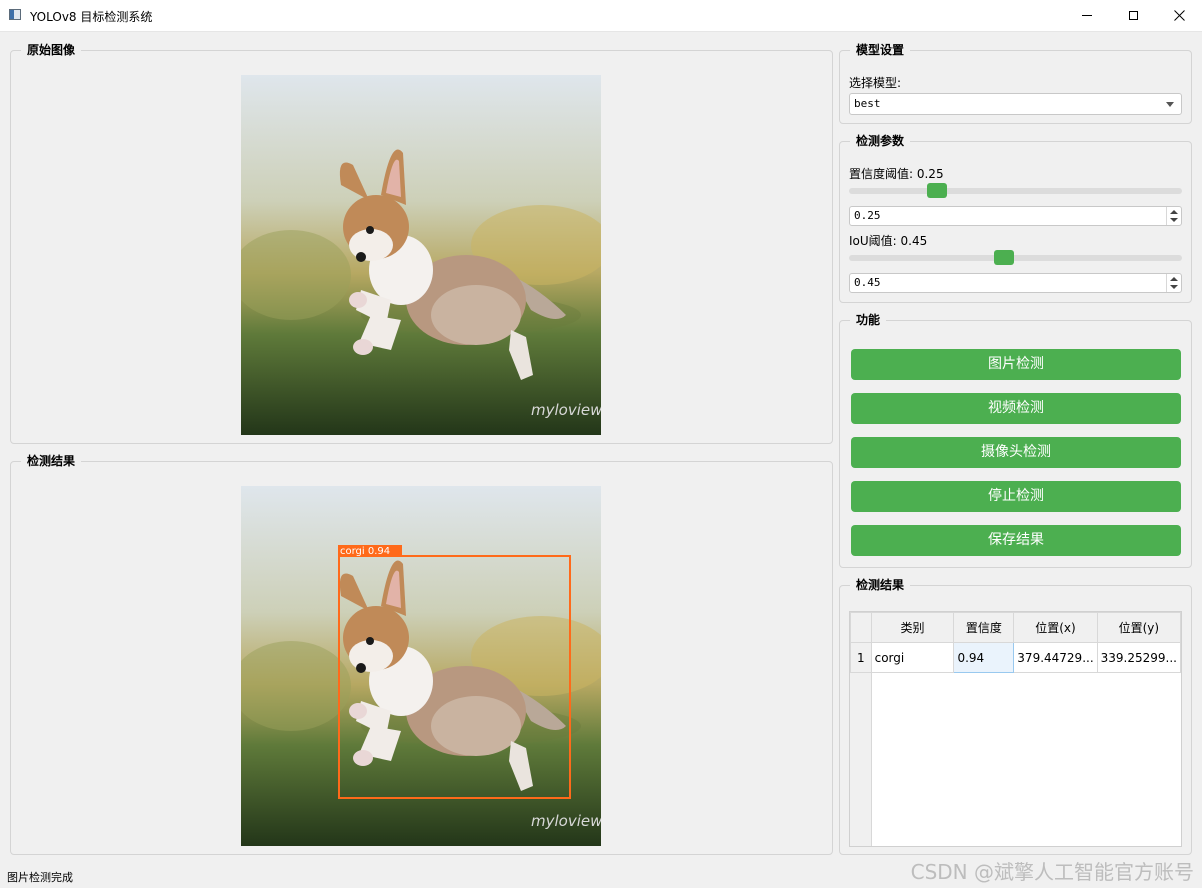 The image size is (1202, 888). I want to click on column-header-confidence: 置信度, so click(984, 627).